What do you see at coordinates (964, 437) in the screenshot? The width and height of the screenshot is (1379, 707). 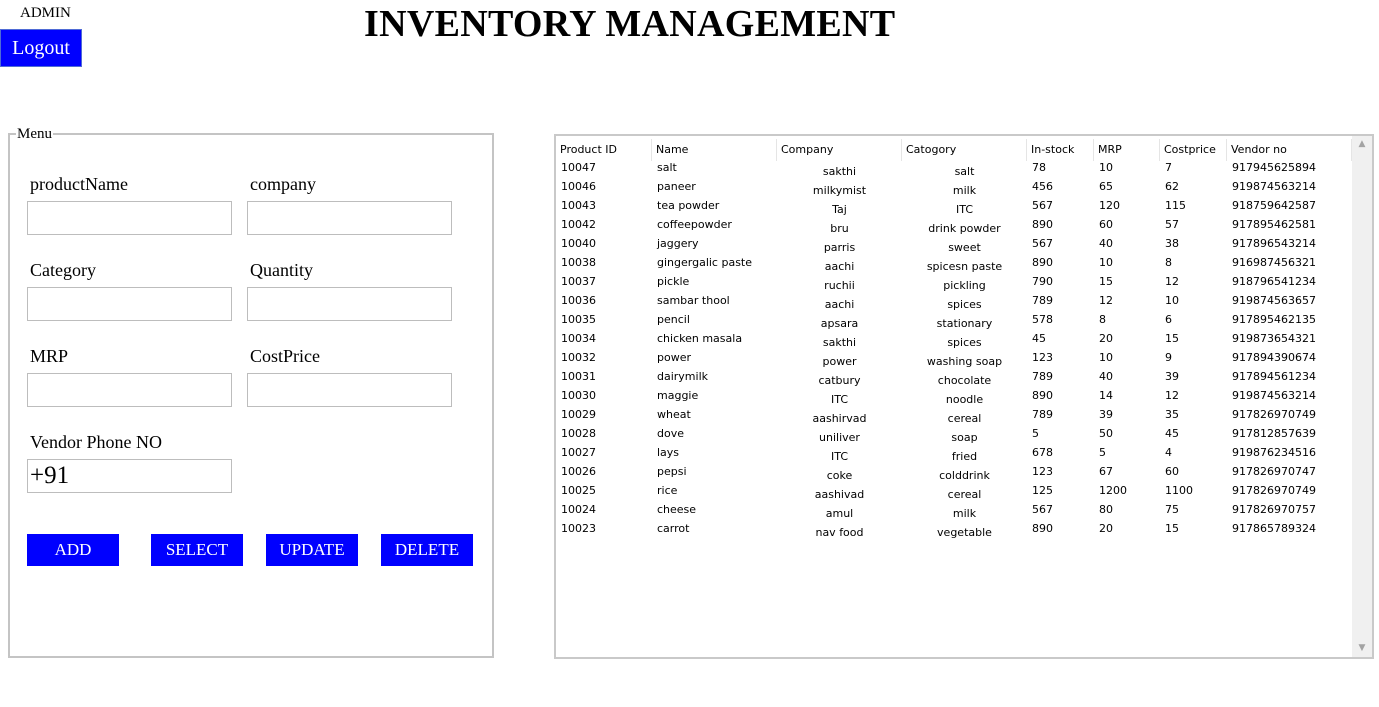 I see `table-cell: soap` at bounding box center [964, 437].